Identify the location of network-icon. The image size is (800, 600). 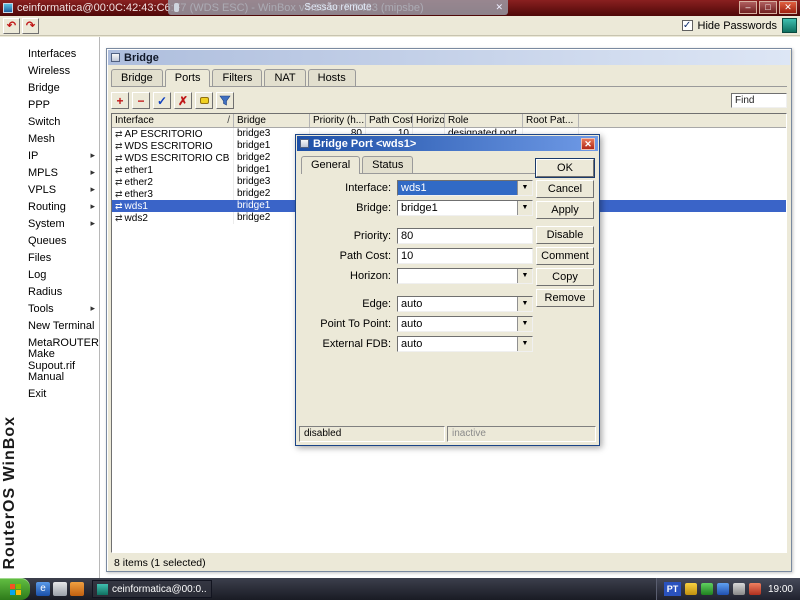
(722, 589).